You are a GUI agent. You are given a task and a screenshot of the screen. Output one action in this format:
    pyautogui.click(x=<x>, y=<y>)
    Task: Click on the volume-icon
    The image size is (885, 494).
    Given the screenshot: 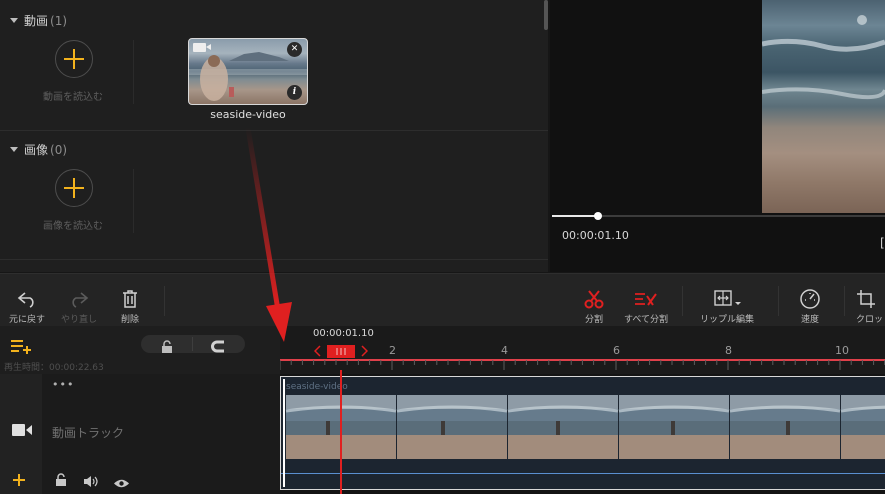 What is the action you would take?
    pyautogui.click(x=91, y=482)
    